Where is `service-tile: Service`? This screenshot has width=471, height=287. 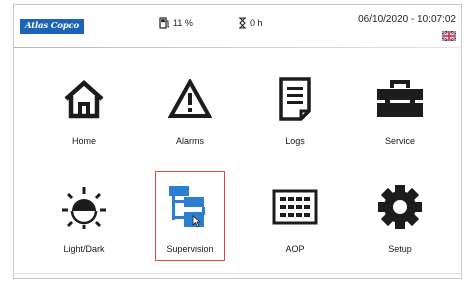 service-tile: Service is located at coordinates (400, 108).